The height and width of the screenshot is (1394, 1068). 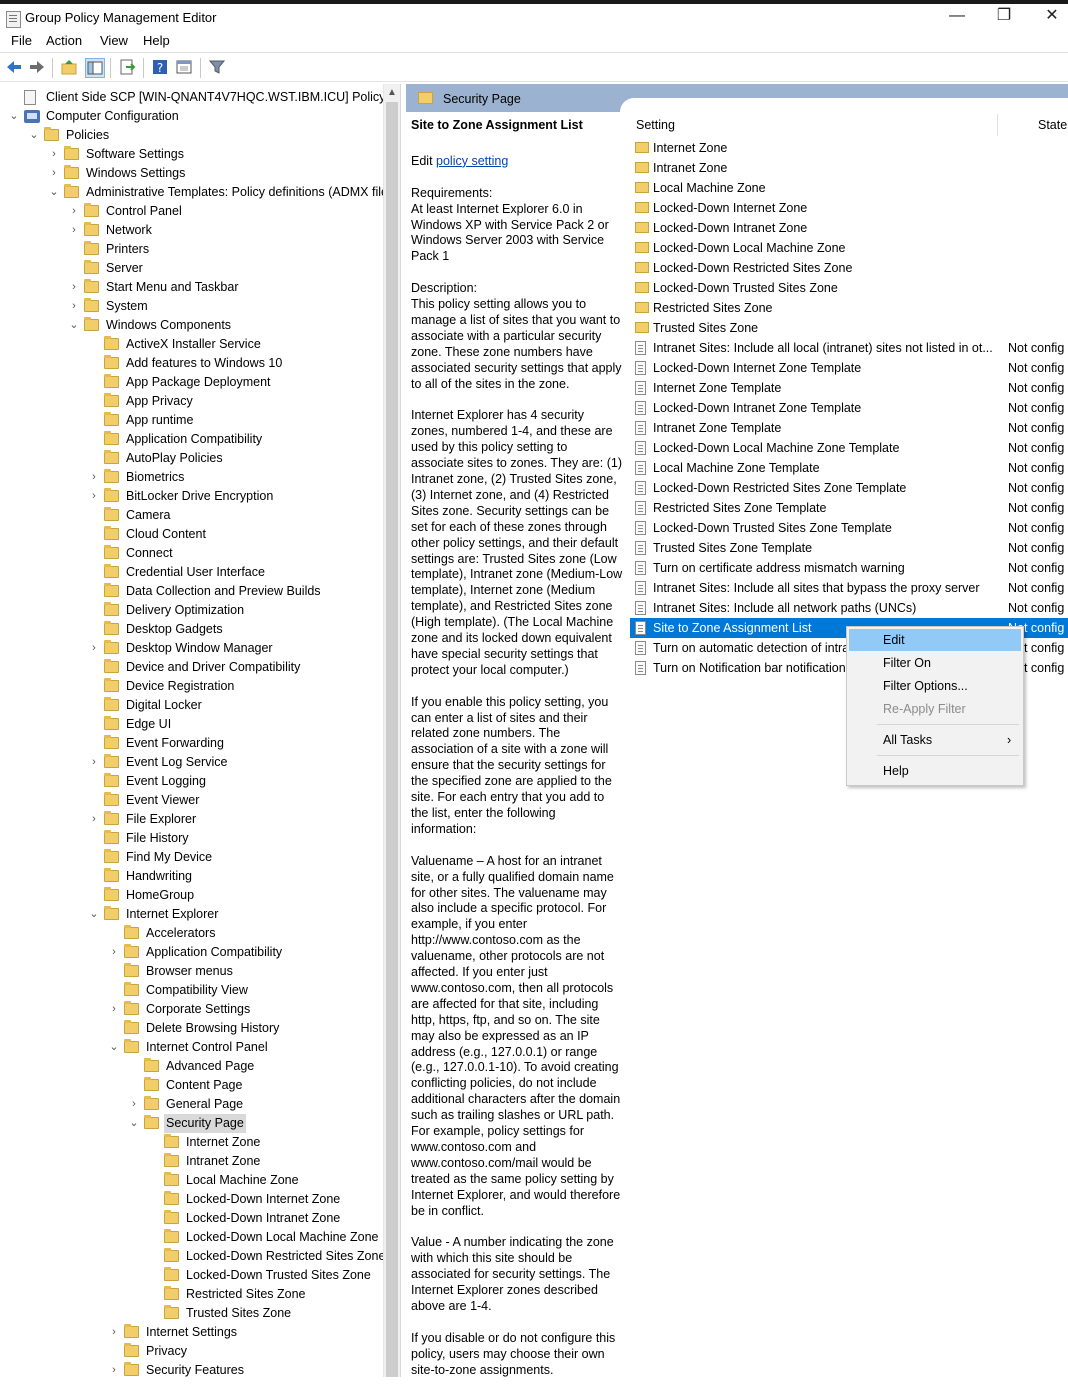 What do you see at coordinates (64, 40) in the screenshot?
I see `menu-action: Action` at bounding box center [64, 40].